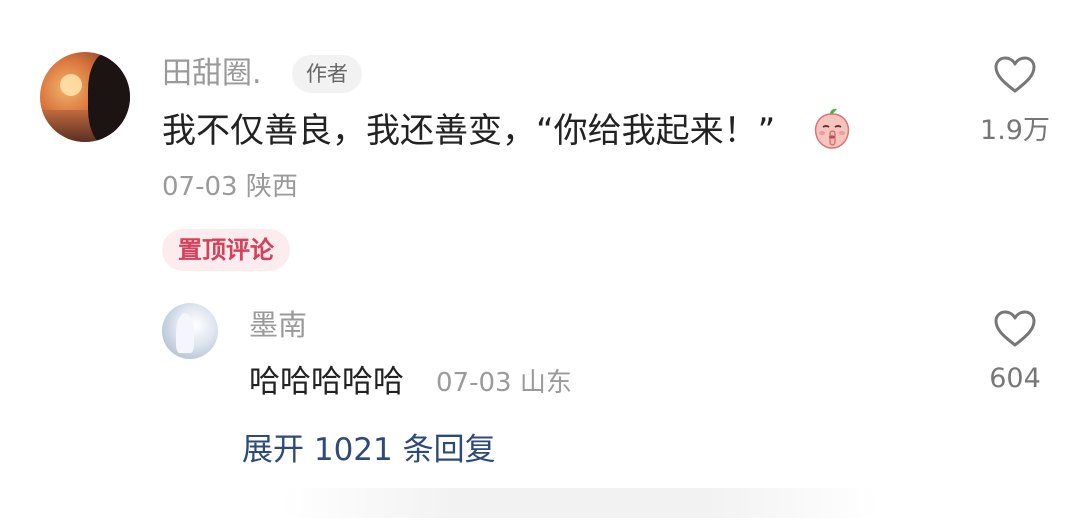  Describe the element at coordinates (832, 128) in the screenshot. I see `shush-peach-emoji-icon` at that location.